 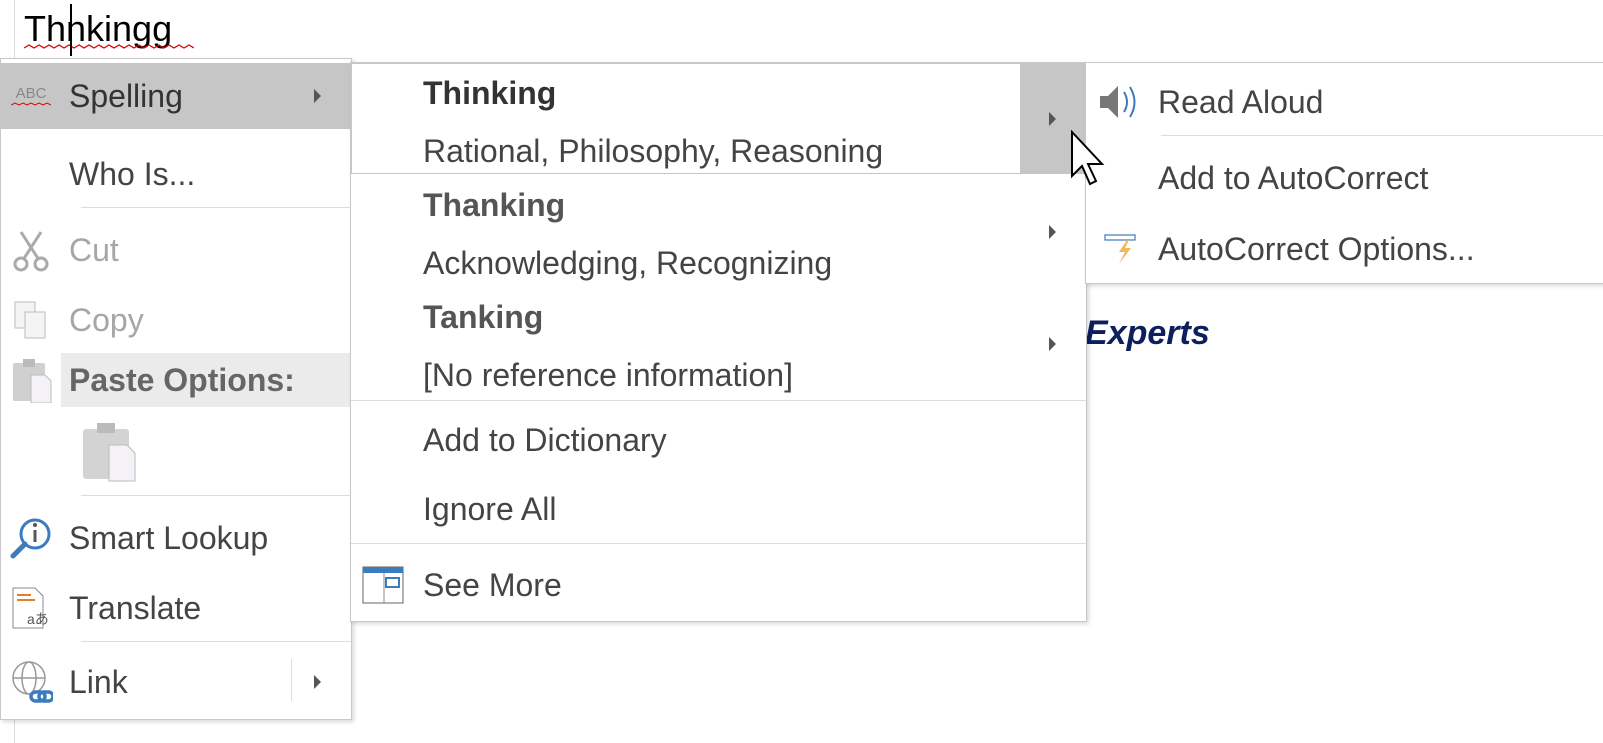 What do you see at coordinates (31, 250) in the screenshot?
I see `scissors-icon` at bounding box center [31, 250].